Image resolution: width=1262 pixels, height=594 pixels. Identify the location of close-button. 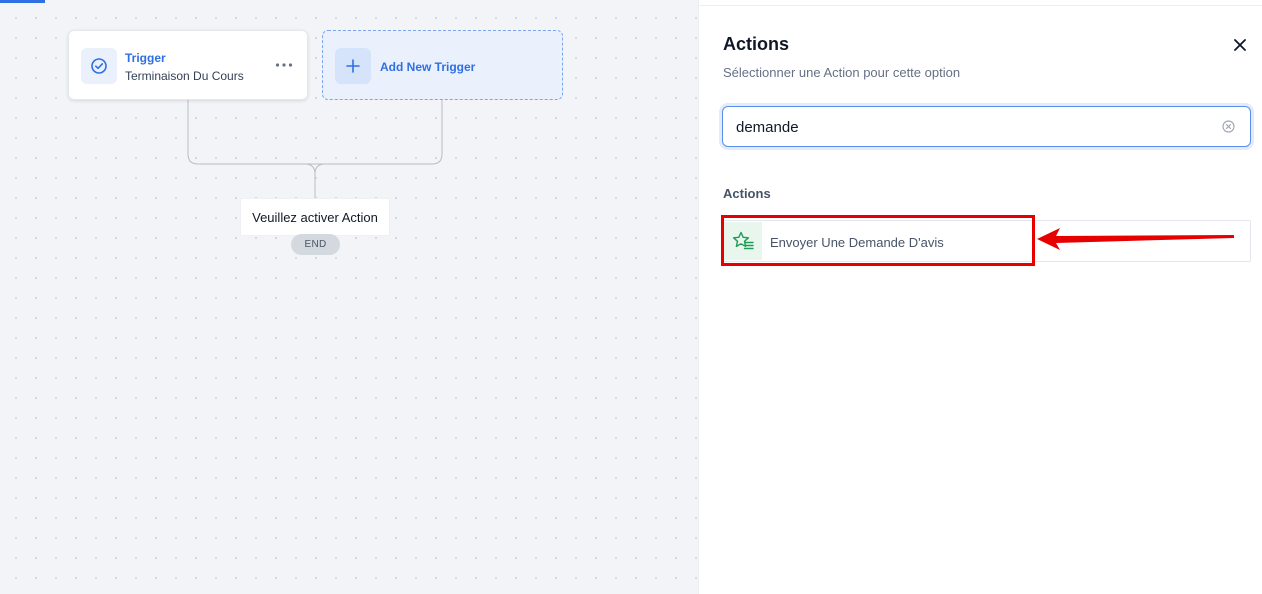
(1240, 45).